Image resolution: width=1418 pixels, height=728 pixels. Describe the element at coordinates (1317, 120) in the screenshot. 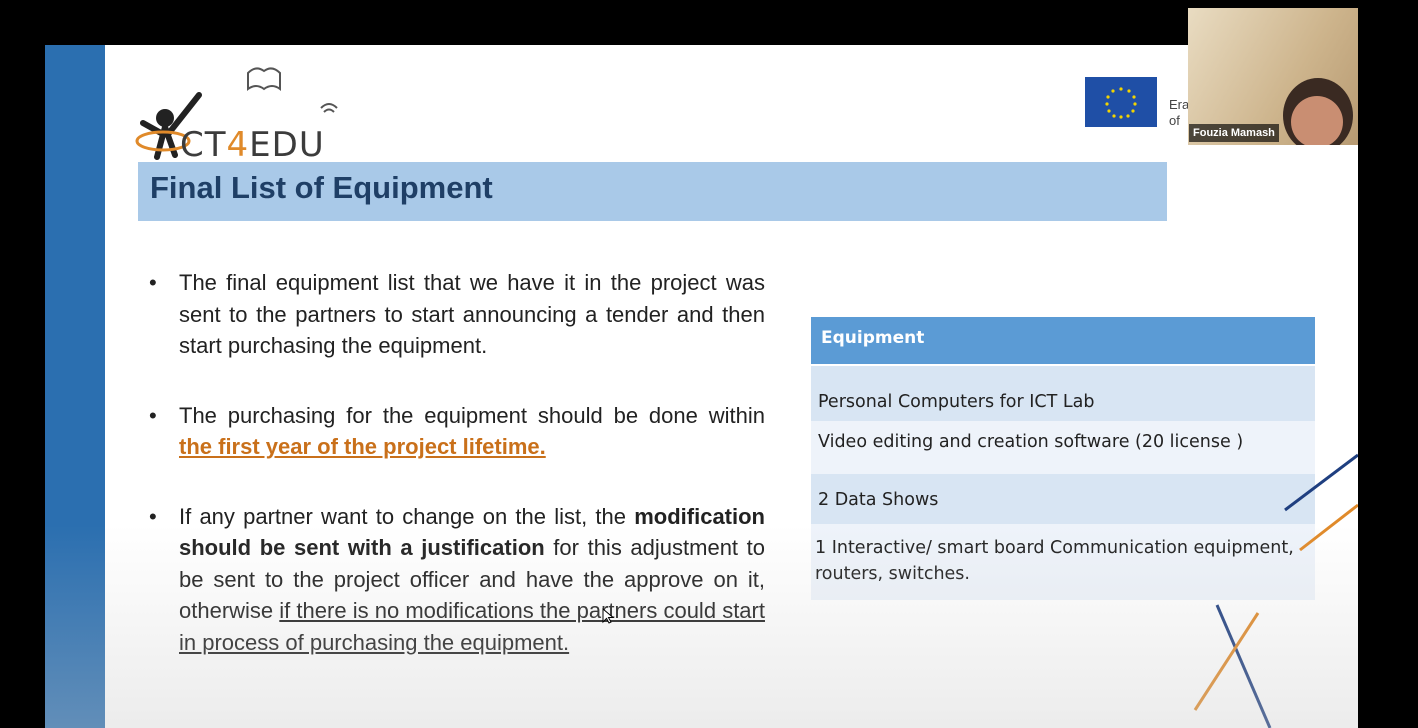

I see `participant-face` at that location.